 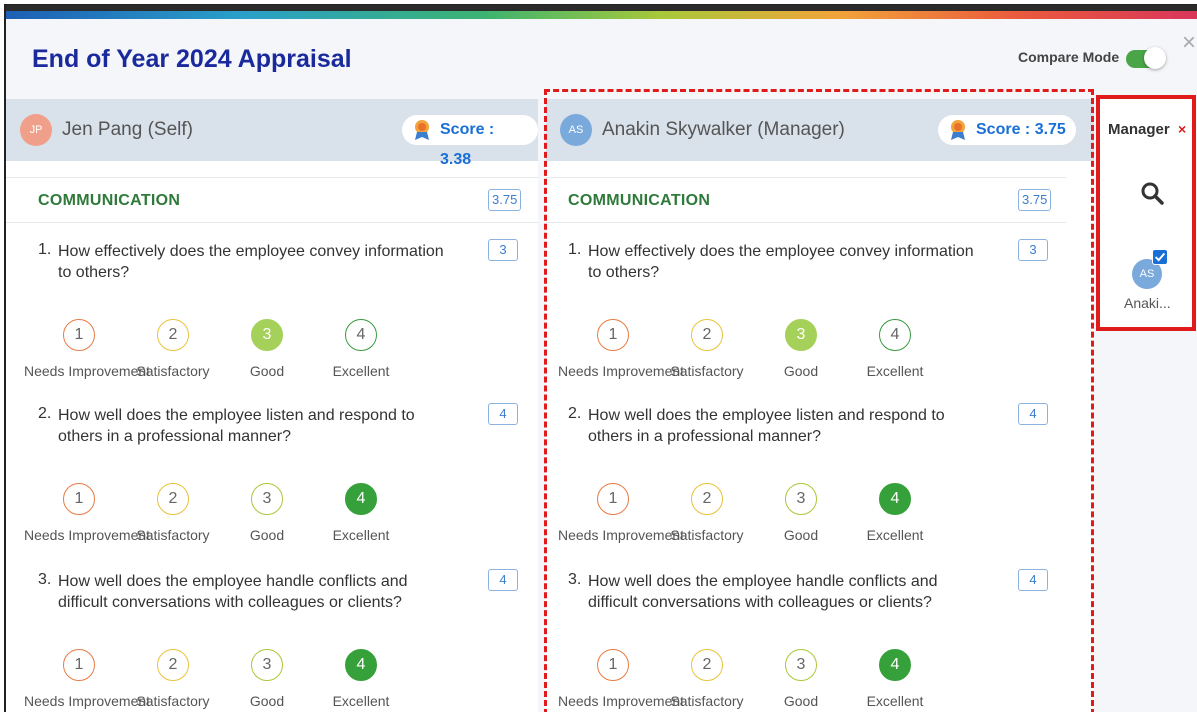 What do you see at coordinates (36, 130) in the screenshot?
I see `avatar: JP` at bounding box center [36, 130].